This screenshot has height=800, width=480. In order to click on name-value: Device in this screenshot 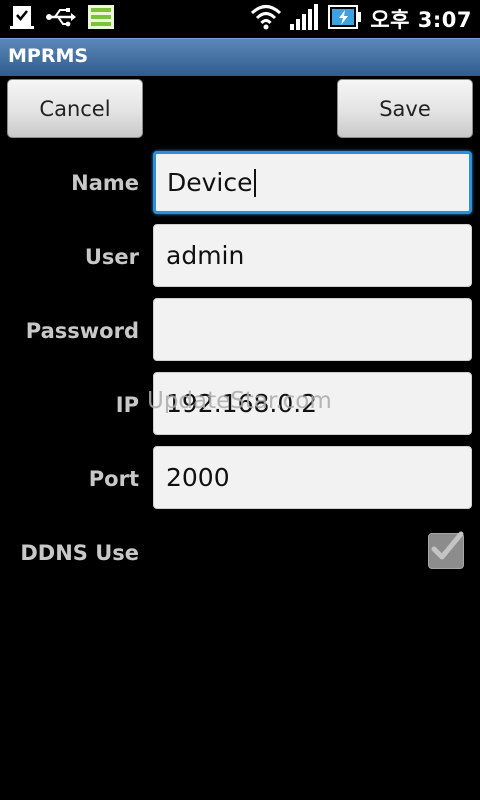, I will do `click(210, 182)`.